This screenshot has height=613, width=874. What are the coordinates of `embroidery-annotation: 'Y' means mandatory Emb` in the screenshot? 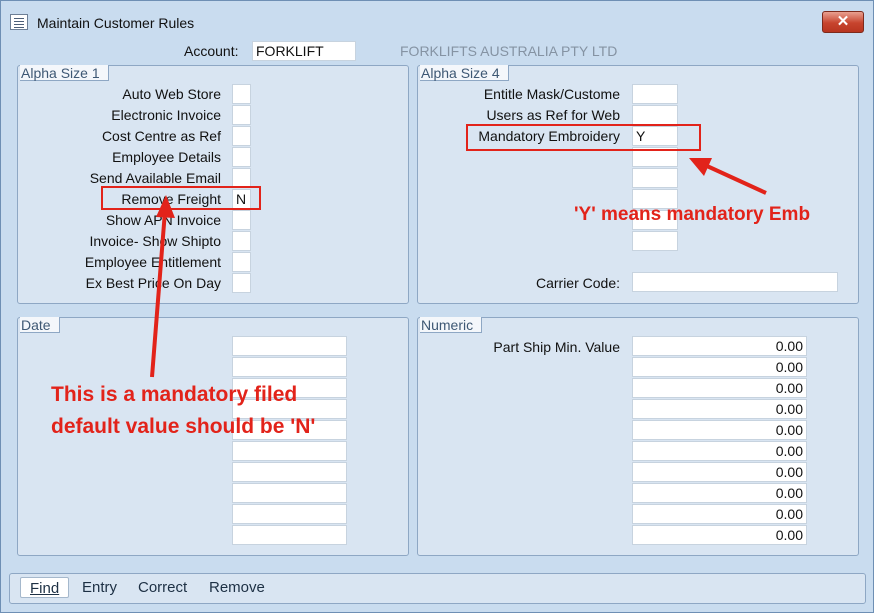 It's located at (692, 214).